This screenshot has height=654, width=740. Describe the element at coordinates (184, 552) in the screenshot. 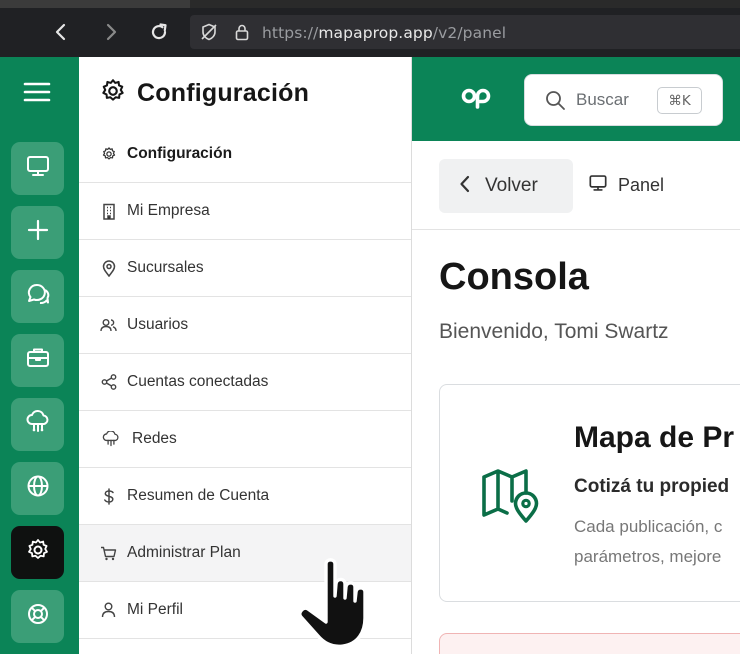

I see `settings-item-label: Administrar Plan` at that location.